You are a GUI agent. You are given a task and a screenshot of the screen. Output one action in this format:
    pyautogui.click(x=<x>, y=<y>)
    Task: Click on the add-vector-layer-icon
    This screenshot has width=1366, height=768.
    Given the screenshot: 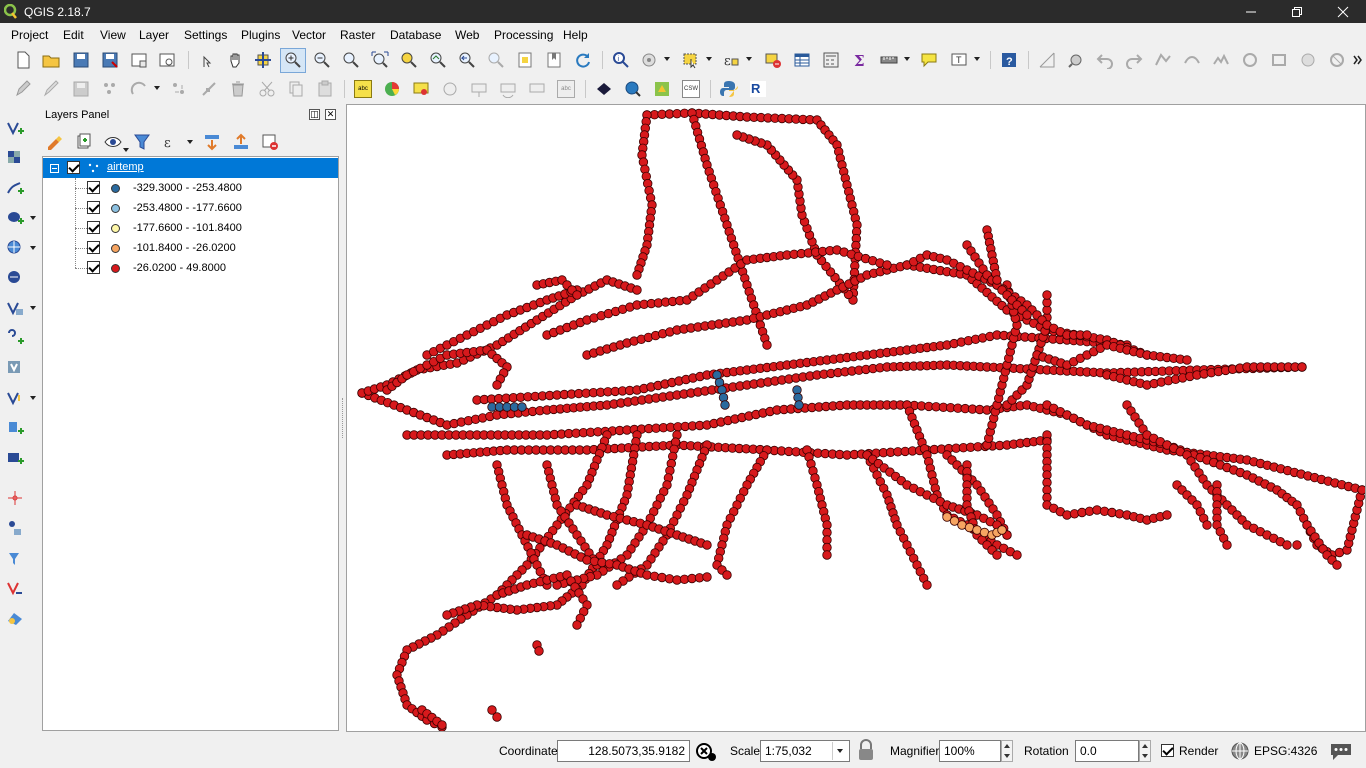 What is the action you would take?
    pyautogui.click(x=15, y=128)
    